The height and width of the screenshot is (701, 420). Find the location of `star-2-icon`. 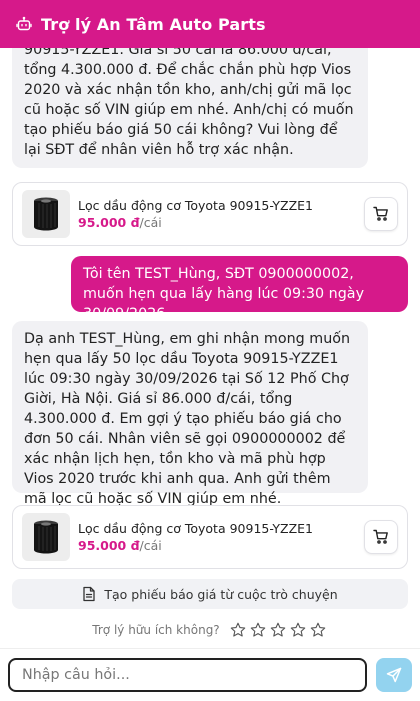

star-2-icon is located at coordinates (258, 630).